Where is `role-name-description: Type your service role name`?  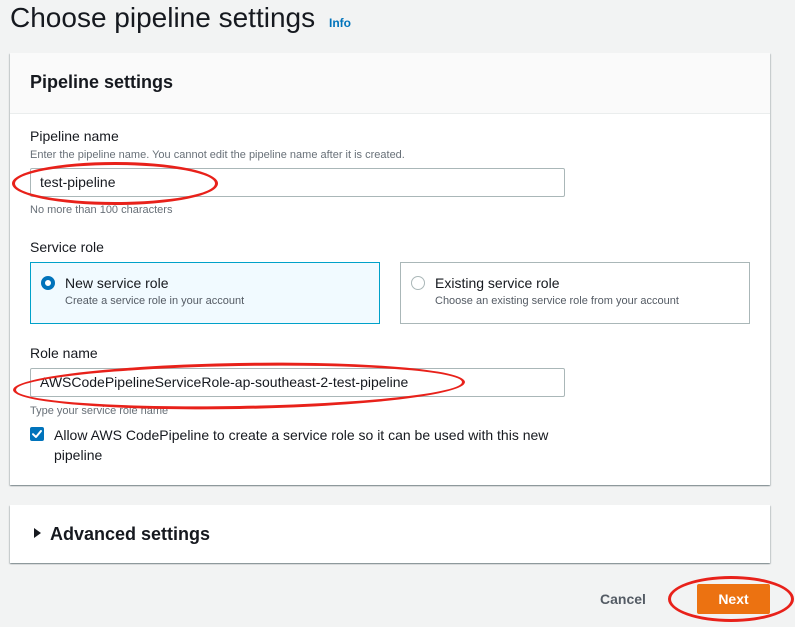 role-name-description: Type your service role name is located at coordinates (99, 411).